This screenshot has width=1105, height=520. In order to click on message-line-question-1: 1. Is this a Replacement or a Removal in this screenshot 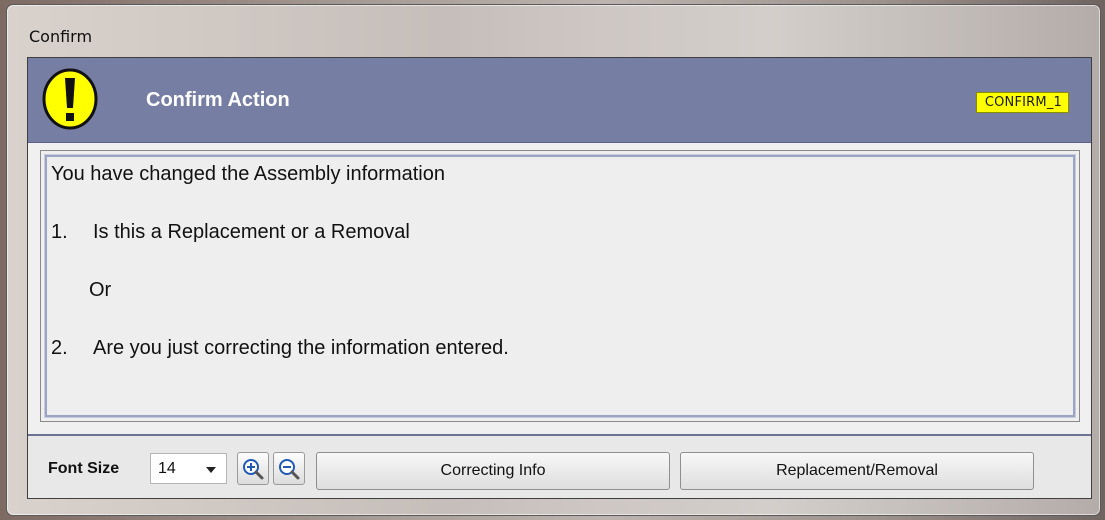, I will do `click(230, 232)`.